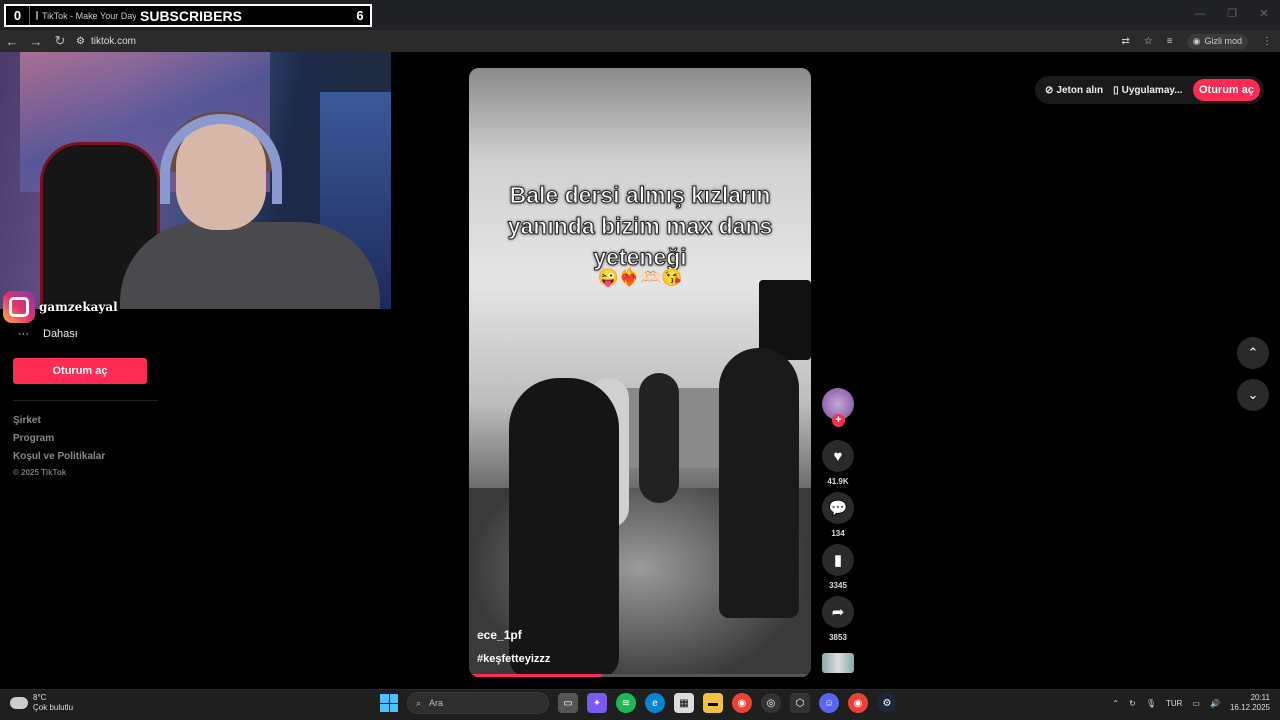 The width and height of the screenshot is (1280, 720). What do you see at coordinates (1116, 90) in the screenshot?
I see `phone-icon: ▯` at bounding box center [1116, 90].